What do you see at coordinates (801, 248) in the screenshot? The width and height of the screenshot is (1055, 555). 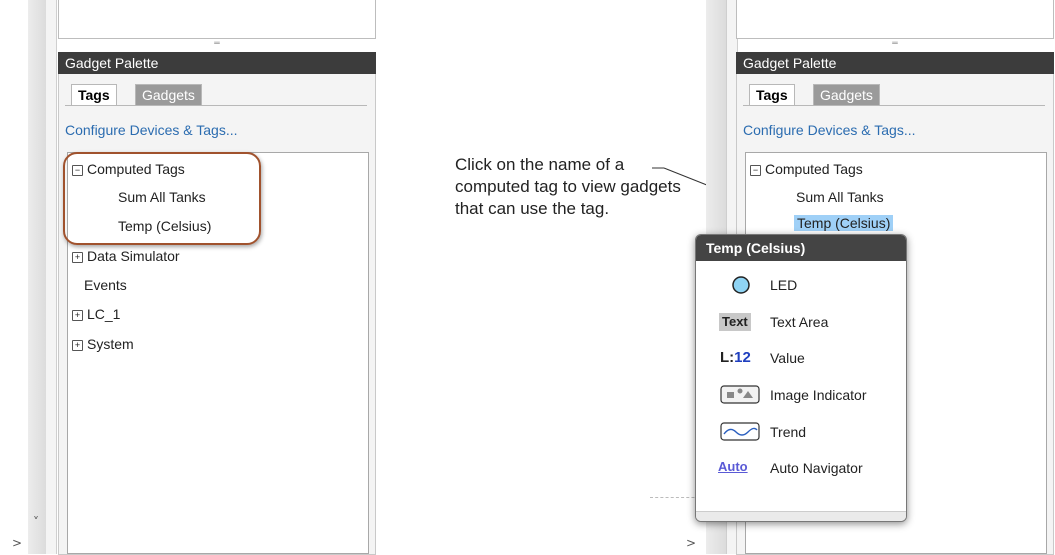 I see `popup-title: Temp (Celsius)` at bounding box center [801, 248].